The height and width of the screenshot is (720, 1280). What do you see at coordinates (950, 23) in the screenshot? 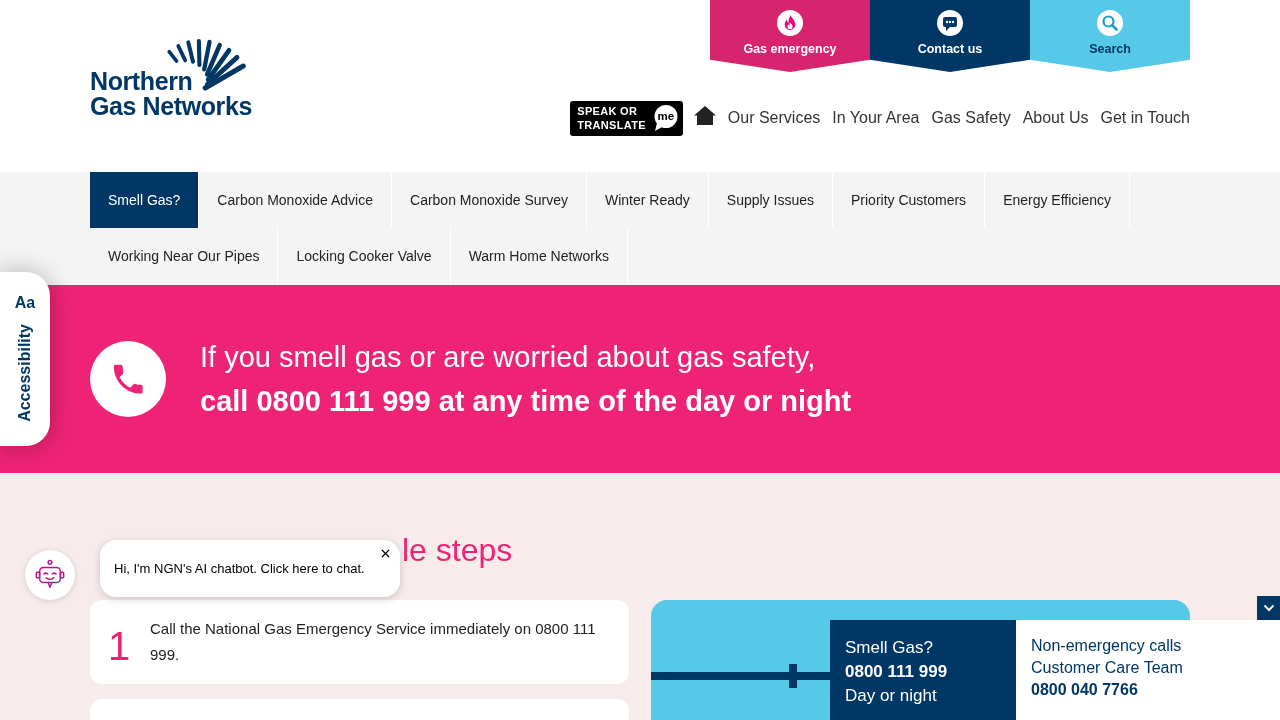
I see `chat-bubble-icon` at bounding box center [950, 23].